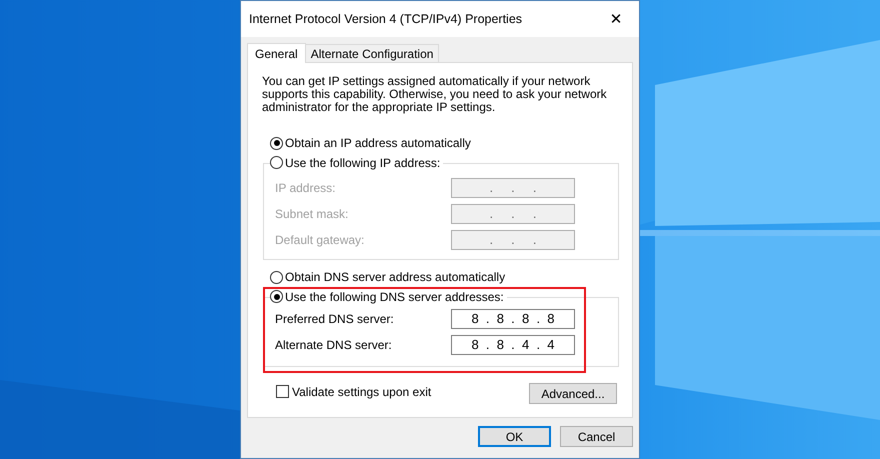 This screenshot has width=880, height=459. What do you see at coordinates (305, 188) in the screenshot?
I see `field-label: IP address:` at bounding box center [305, 188].